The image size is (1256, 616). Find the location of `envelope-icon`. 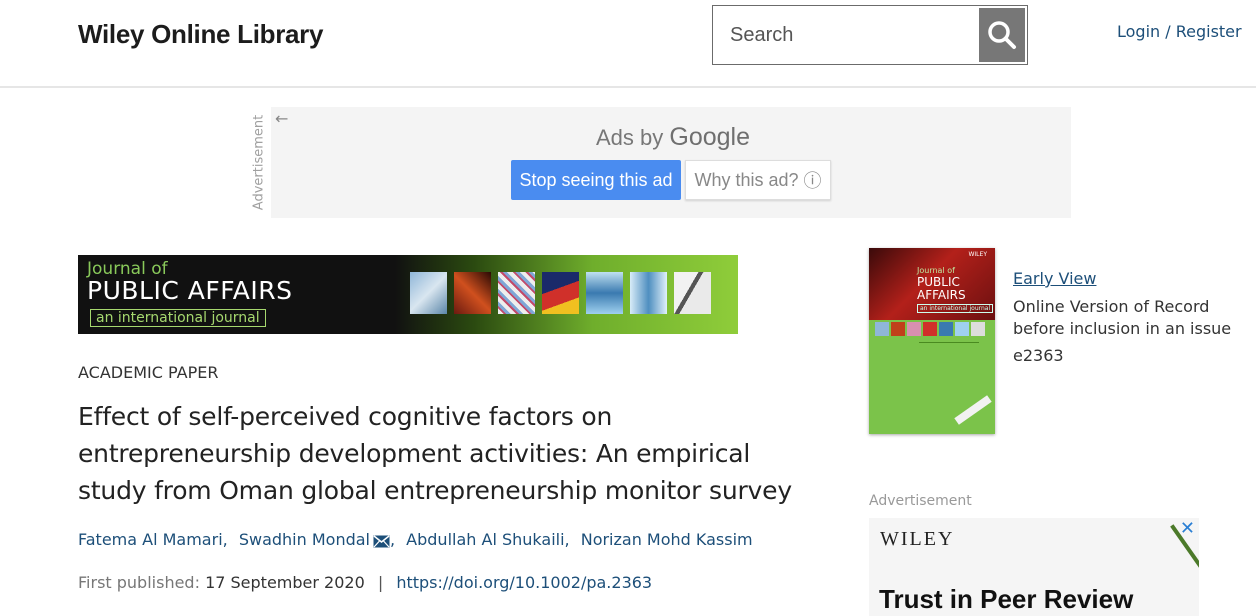

envelope-icon is located at coordinates (381, 541).